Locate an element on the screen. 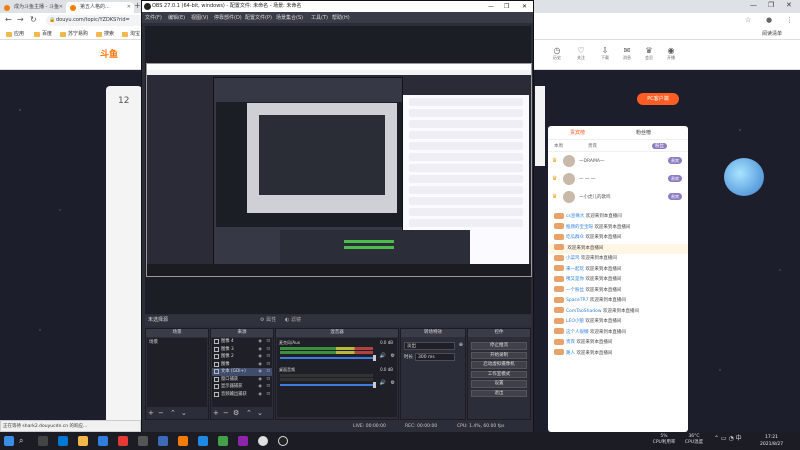  control-button: 开始录制 is located at coordinates (499, 355).